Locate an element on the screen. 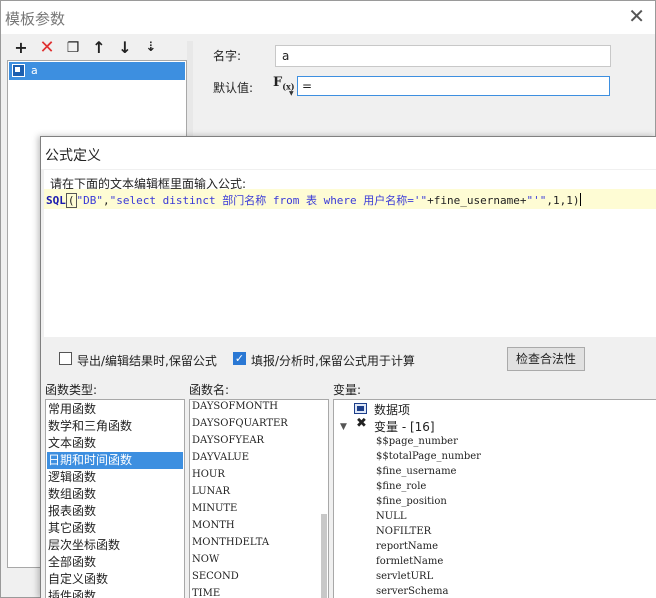 Image resolution: width=656 pixels, height=598 pixels. formula-arg-quote: "'" is located at coordinates (536, 200).